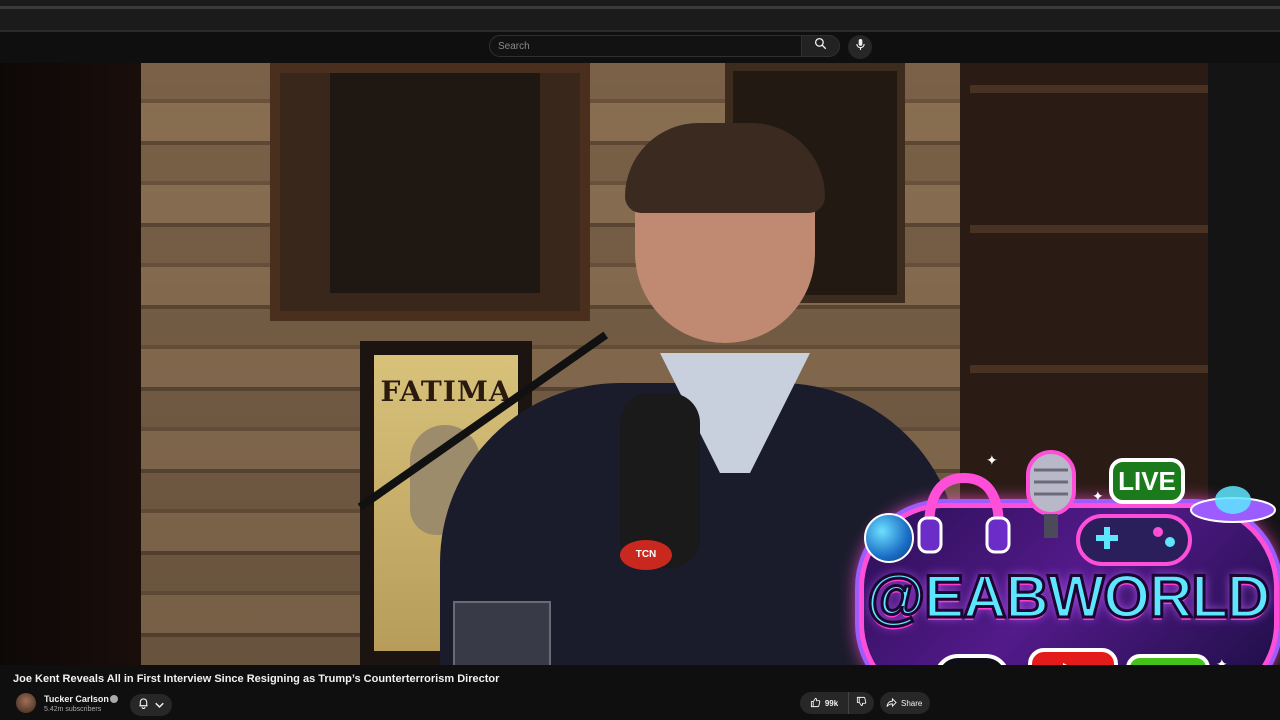  Describe the element at coordinates (114, 699) in the screenshot. I see `verified-icon` at that location.